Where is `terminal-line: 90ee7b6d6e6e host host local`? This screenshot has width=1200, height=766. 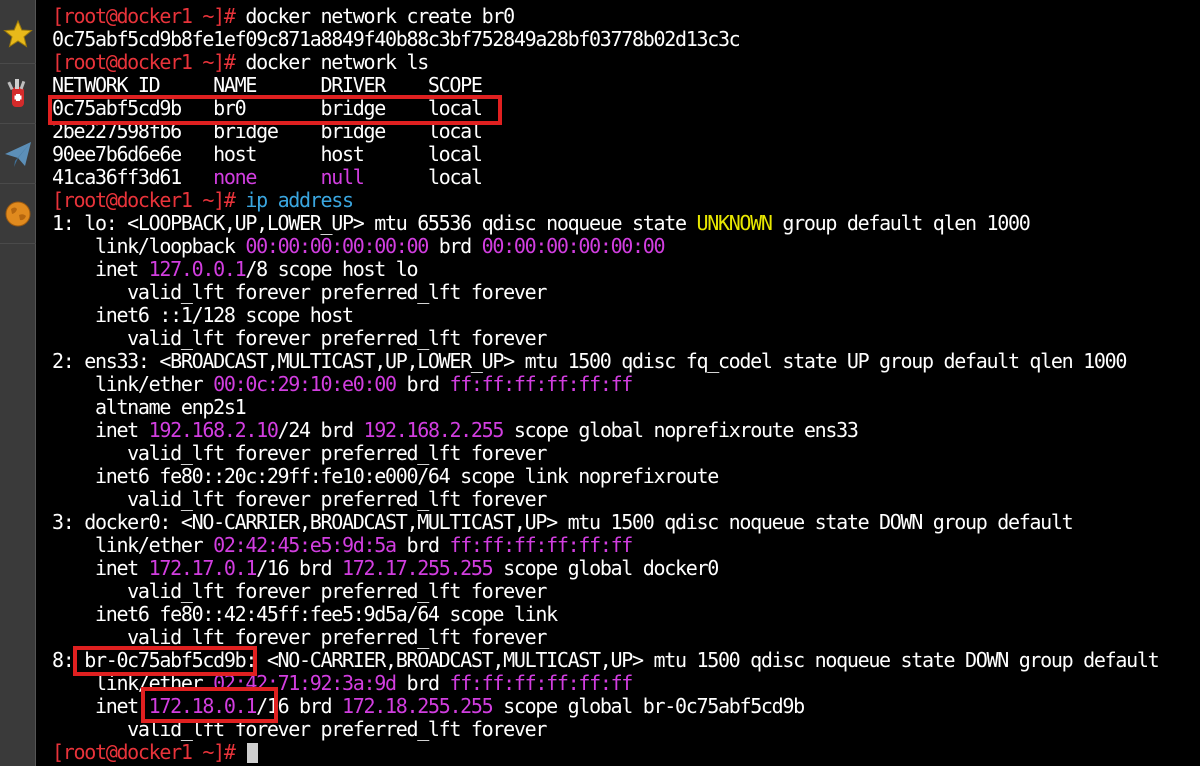 terminal-line: 90ee7b6d6e6e host host local is located at coordinates (267, 154).